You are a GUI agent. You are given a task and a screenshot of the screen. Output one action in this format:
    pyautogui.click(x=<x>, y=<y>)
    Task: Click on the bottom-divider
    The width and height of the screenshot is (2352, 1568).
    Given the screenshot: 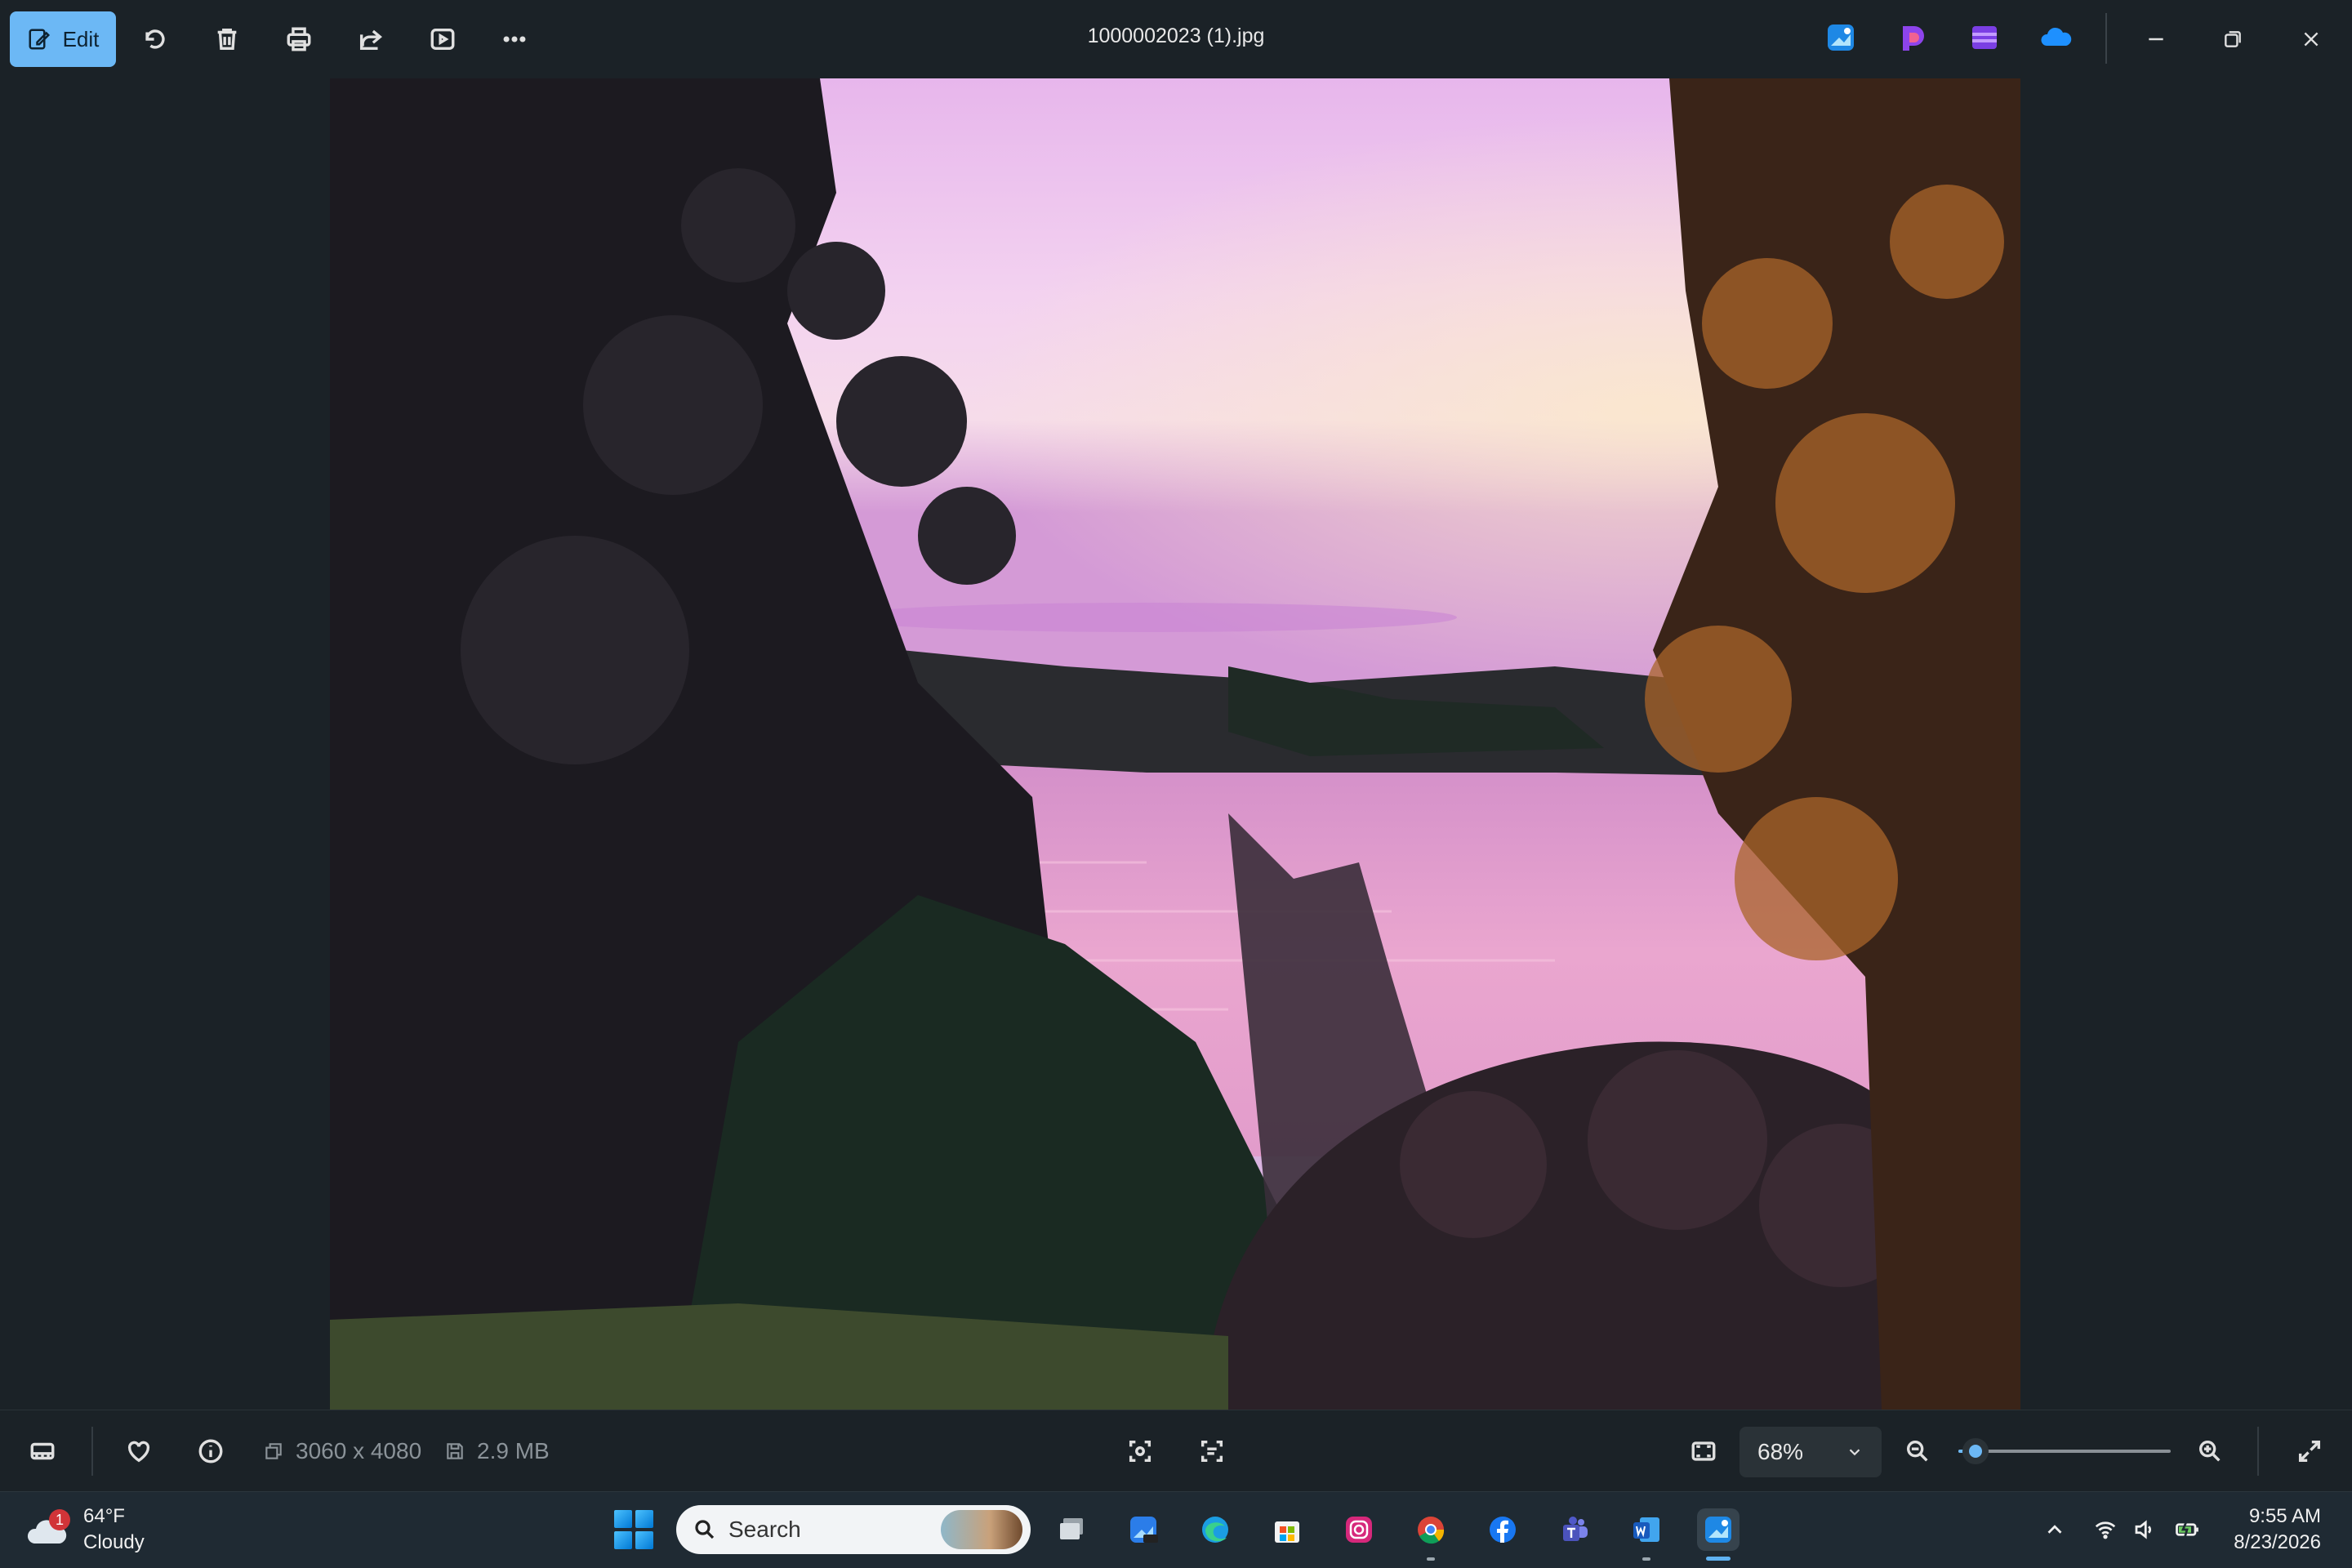 What is the action you would take?
    pyautogui.click(x=2258, y=1451)
    